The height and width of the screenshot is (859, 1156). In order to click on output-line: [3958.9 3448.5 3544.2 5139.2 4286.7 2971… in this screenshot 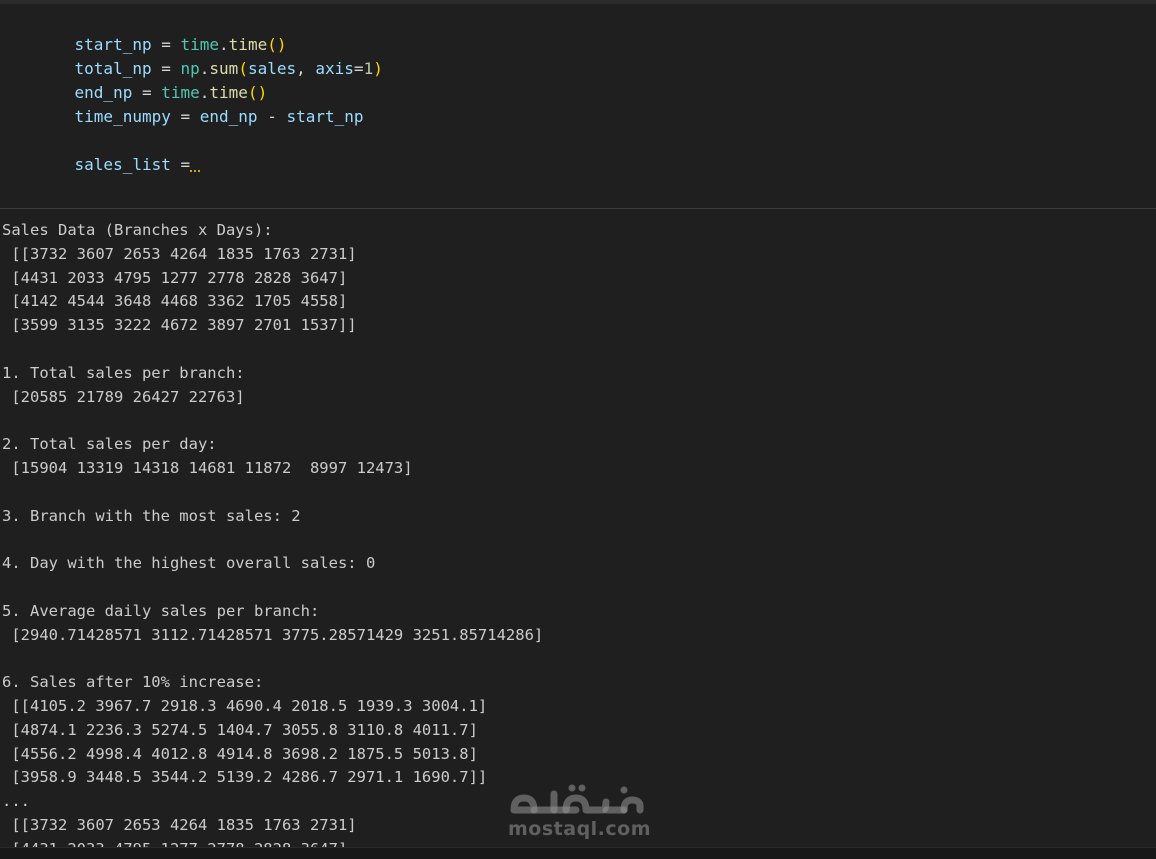, I will do `click(245, 777)`.